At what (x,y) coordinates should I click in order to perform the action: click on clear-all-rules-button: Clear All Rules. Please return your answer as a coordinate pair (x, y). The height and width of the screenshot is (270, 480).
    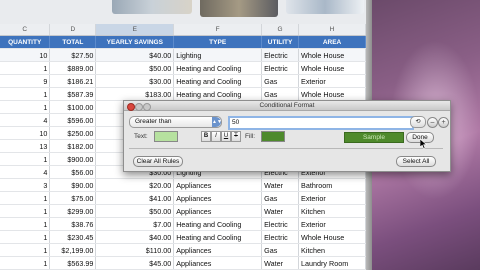
    Looking at the image, I should click on (158, 161).